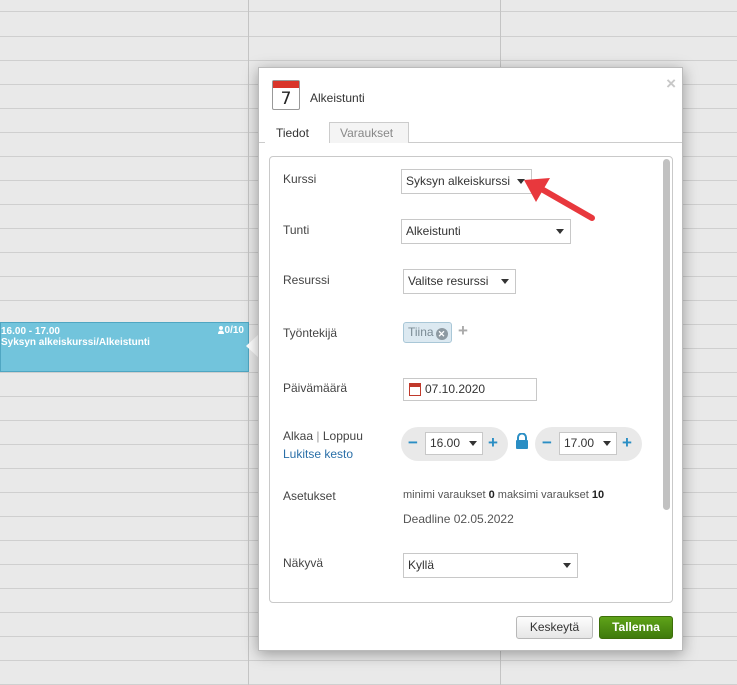  What do you see at coordinates (579, 443) in the screenshot?
I see `end-time-value: 17.00` at bounding box center [579, 443].